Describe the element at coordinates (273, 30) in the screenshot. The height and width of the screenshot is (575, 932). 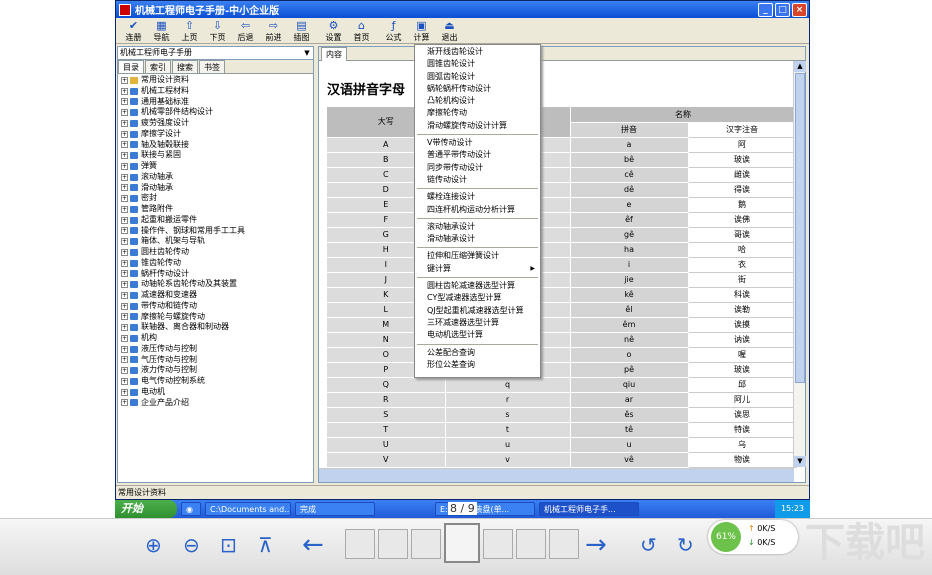
I see `toolbar-button-5: ⇨ 前进` at that location.